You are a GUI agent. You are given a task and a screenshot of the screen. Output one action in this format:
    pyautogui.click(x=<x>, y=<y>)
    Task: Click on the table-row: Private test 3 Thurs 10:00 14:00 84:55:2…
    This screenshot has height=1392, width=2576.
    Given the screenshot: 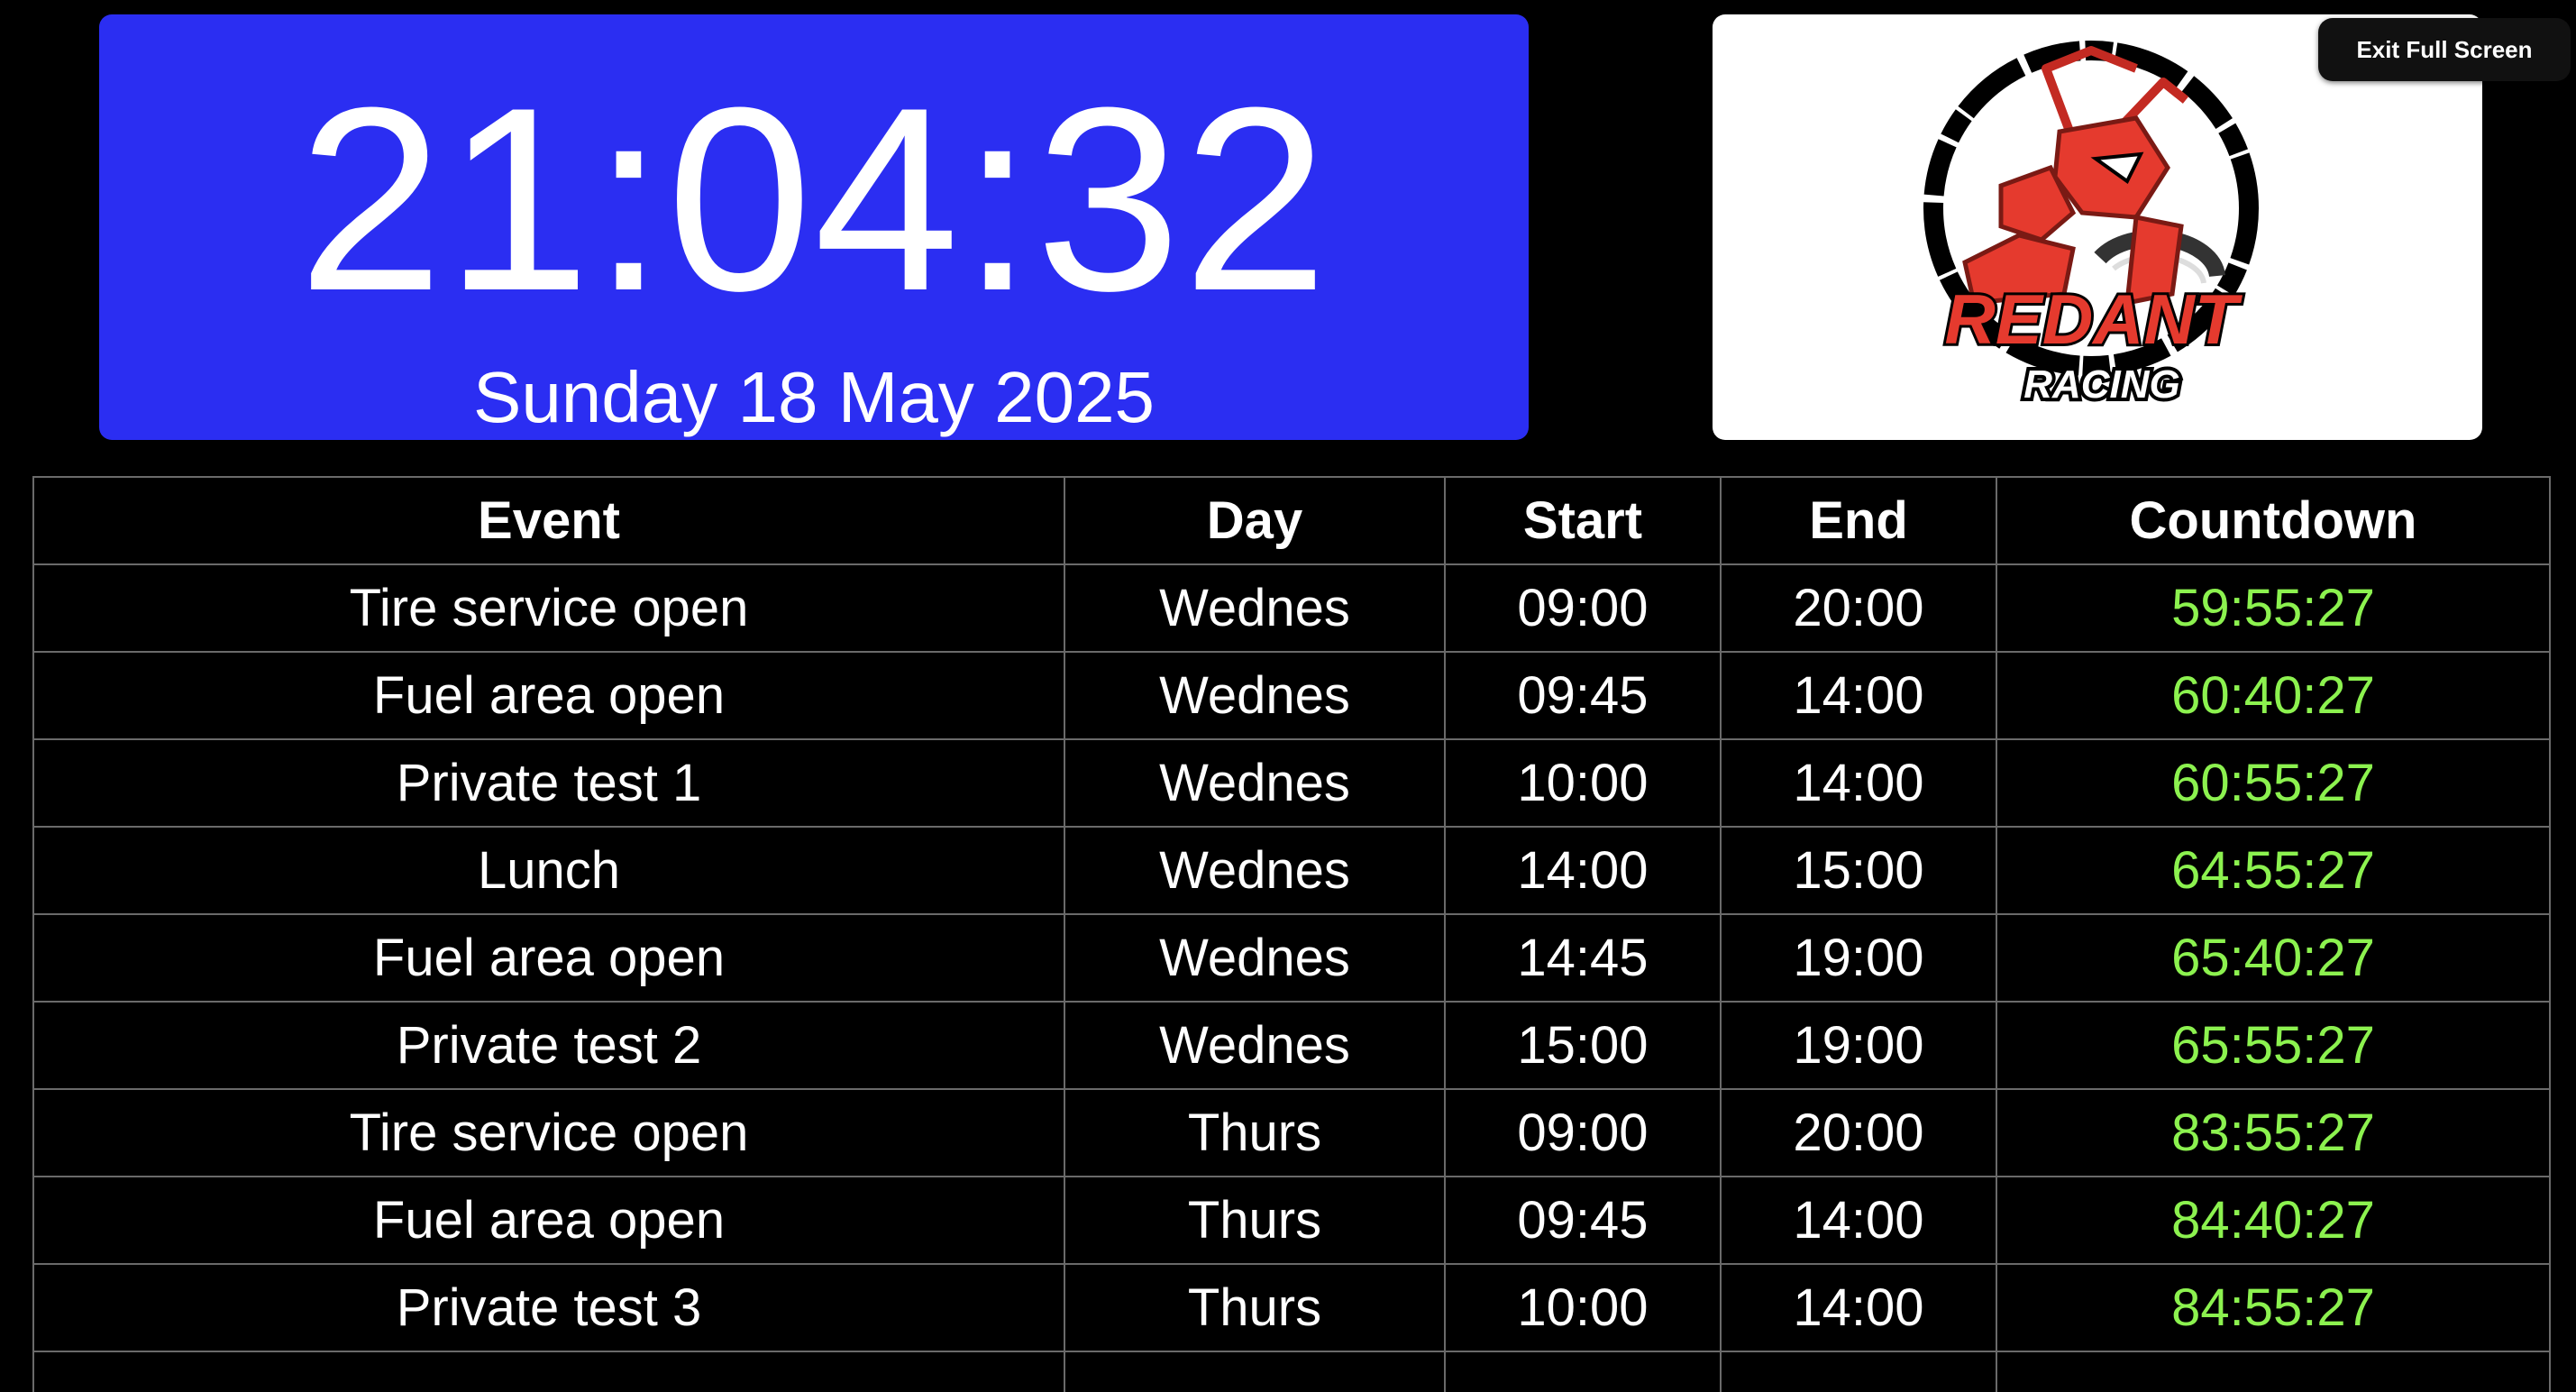 What is the action you would take?
    pyautogui.click(x=1291, y=1307)
    